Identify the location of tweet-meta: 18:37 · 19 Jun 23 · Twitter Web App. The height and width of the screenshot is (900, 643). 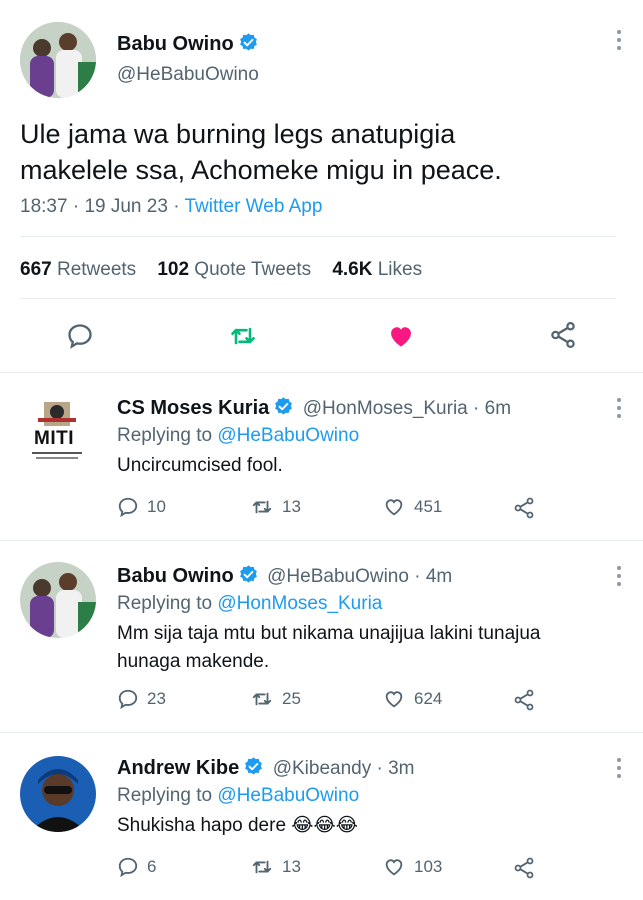
(171, 207).